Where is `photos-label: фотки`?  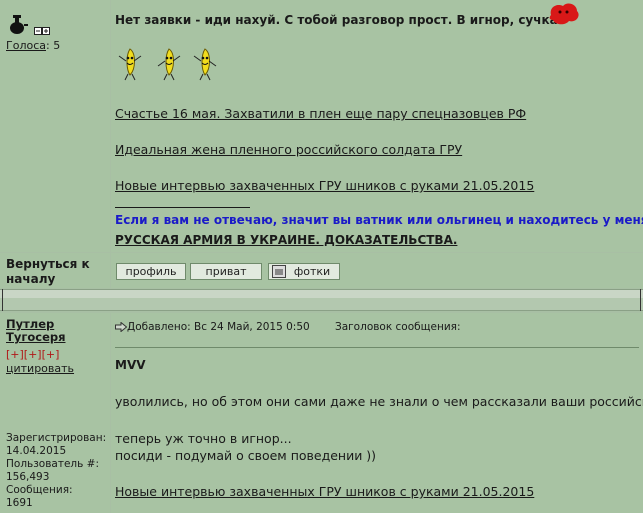 photos-label: фотки is located at coordinates (312, 271).